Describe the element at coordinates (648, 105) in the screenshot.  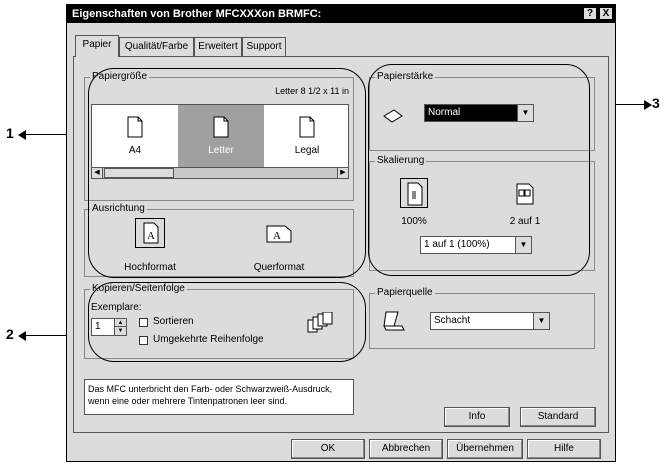
I see `callout-3-arrowhead` at that location.